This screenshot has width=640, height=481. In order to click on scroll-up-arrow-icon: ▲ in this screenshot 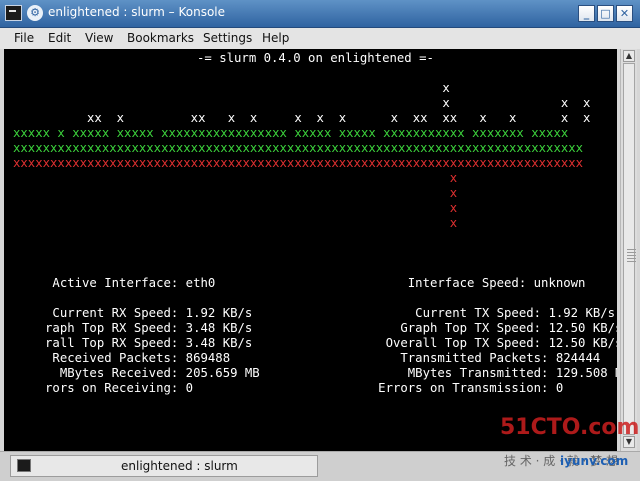, I will do `click(629, 56)`.